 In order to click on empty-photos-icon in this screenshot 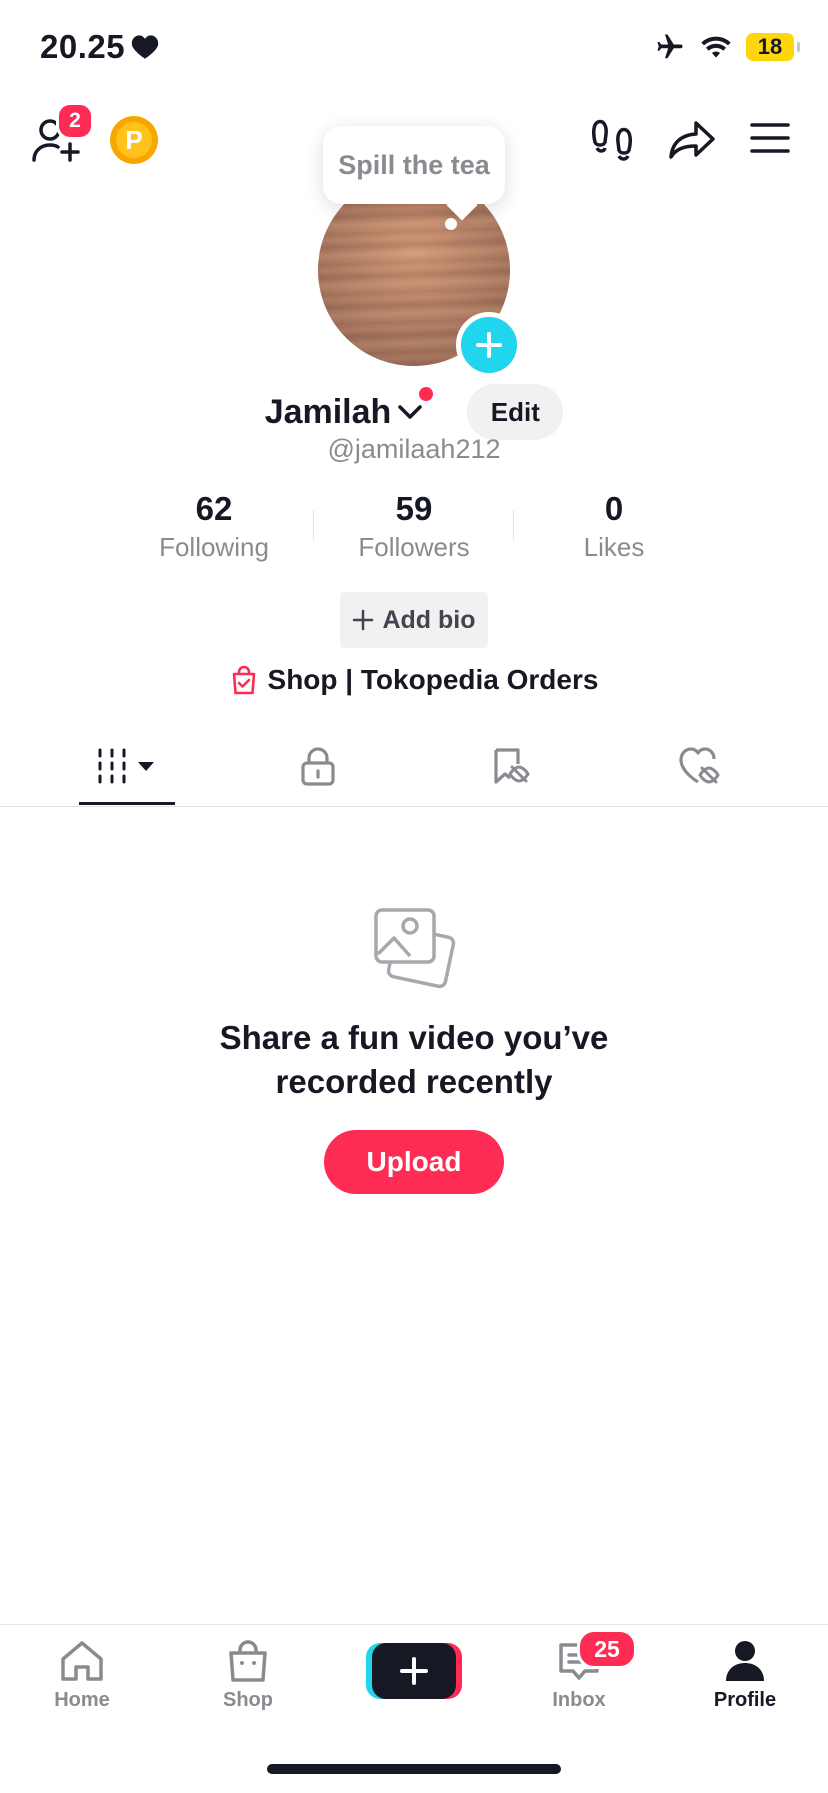, I will do `click(415, 949)`.